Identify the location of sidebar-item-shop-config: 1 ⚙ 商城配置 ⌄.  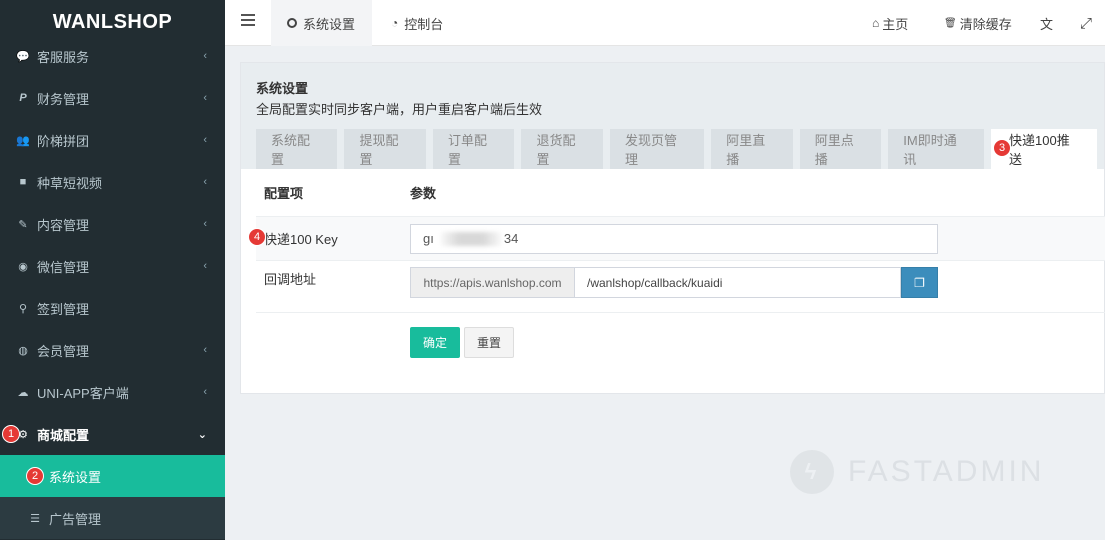
(112, 434).